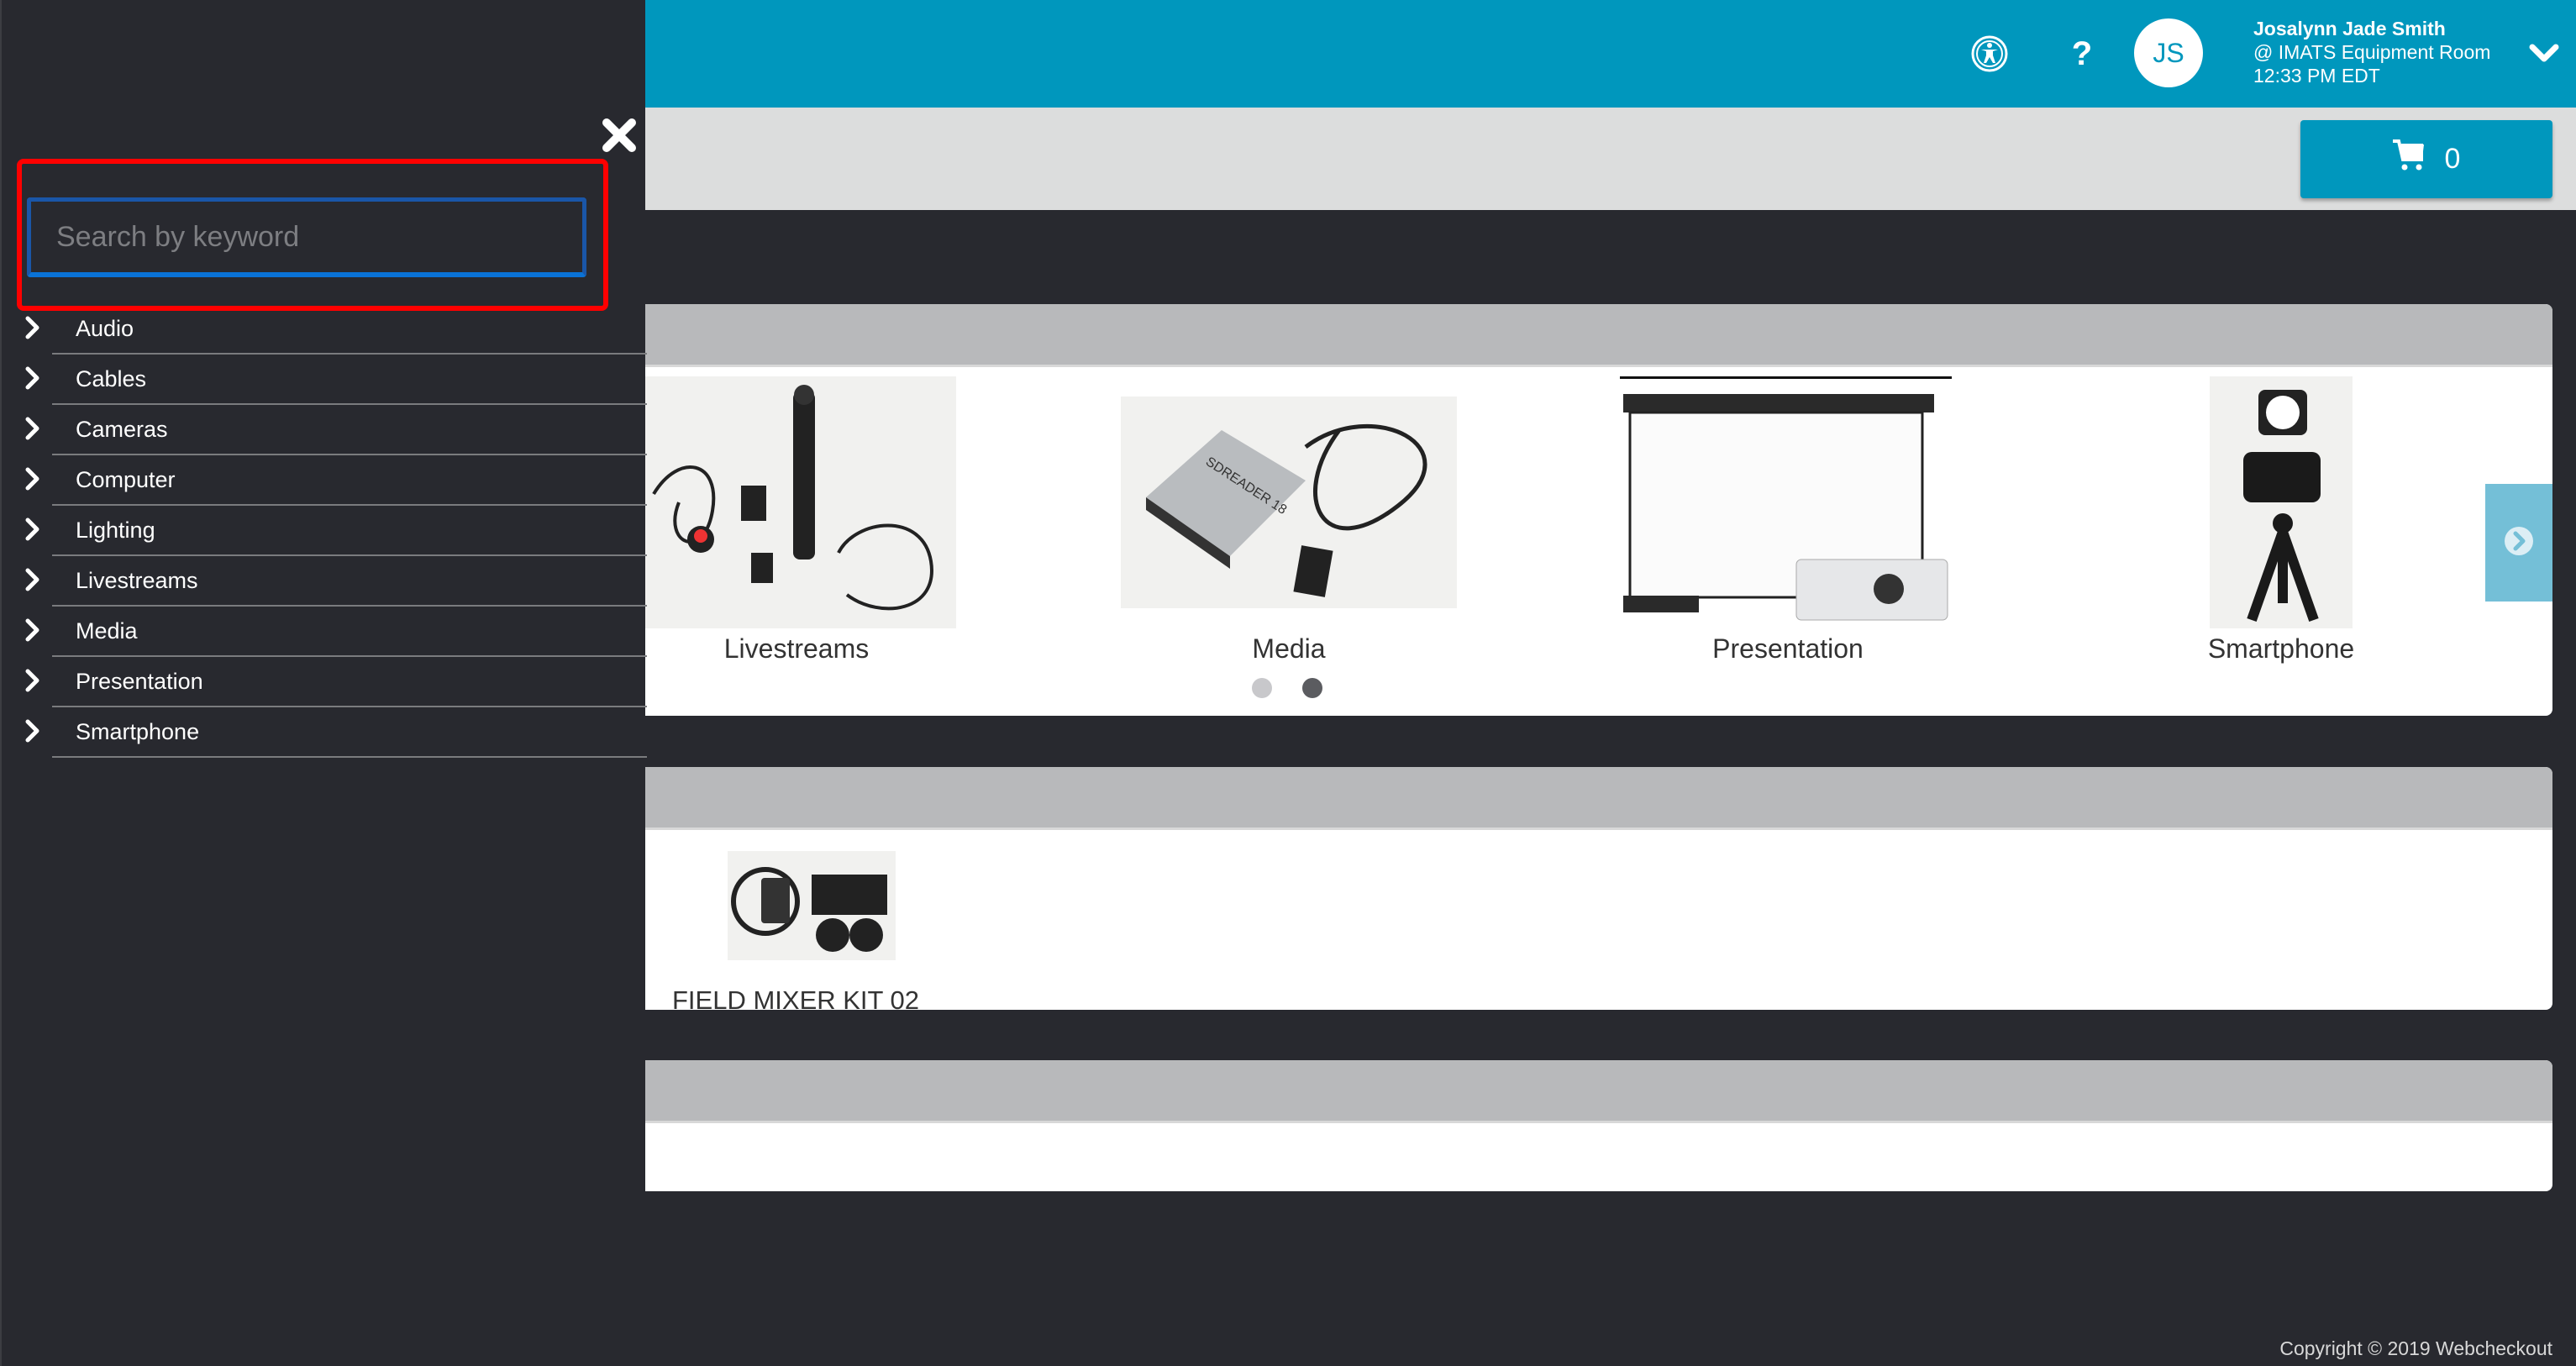 Image resolution: width=2576 pixels, height=1366 pixels. Describe the element at coordinates (796, 997) in the screenshot. I see `product-label: FIELD MIXER KIT 02` at that location.